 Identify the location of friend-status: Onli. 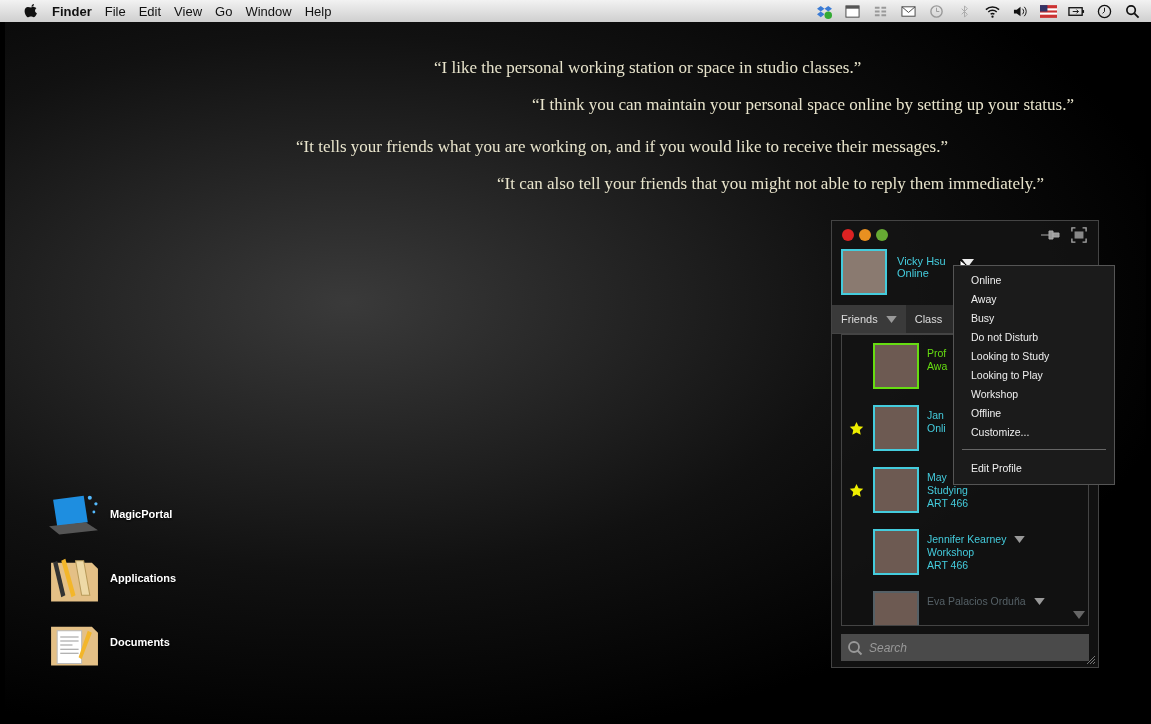
(936, 428).